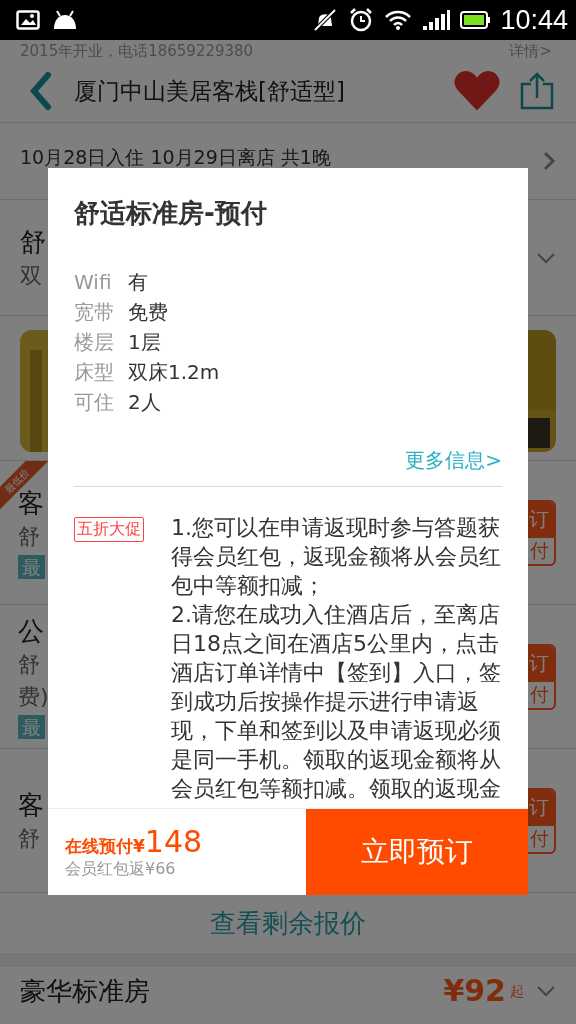 Image resolution: width=576 pixels, height=1024 pixels. I want to click on fact-label: 可住, so click(94, 402).